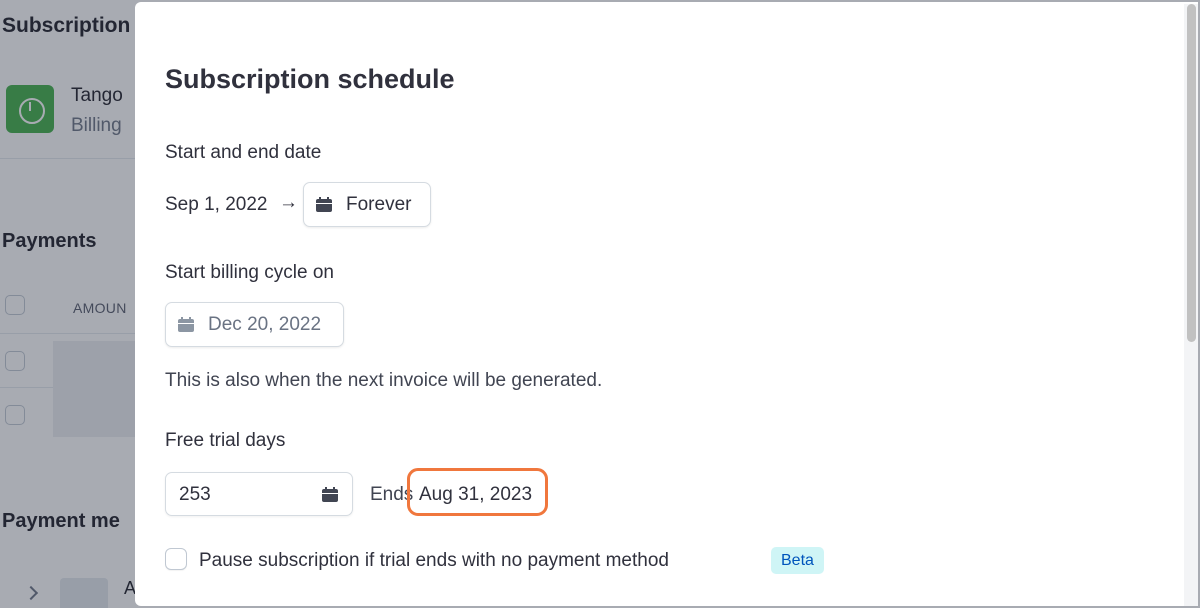 The width and height of the screenshot is (1200, 608). What do you see at coordinates (1191, 173) in the screenshot?
I see `scrollbar-thumb` at bounding box center [1191, 173].